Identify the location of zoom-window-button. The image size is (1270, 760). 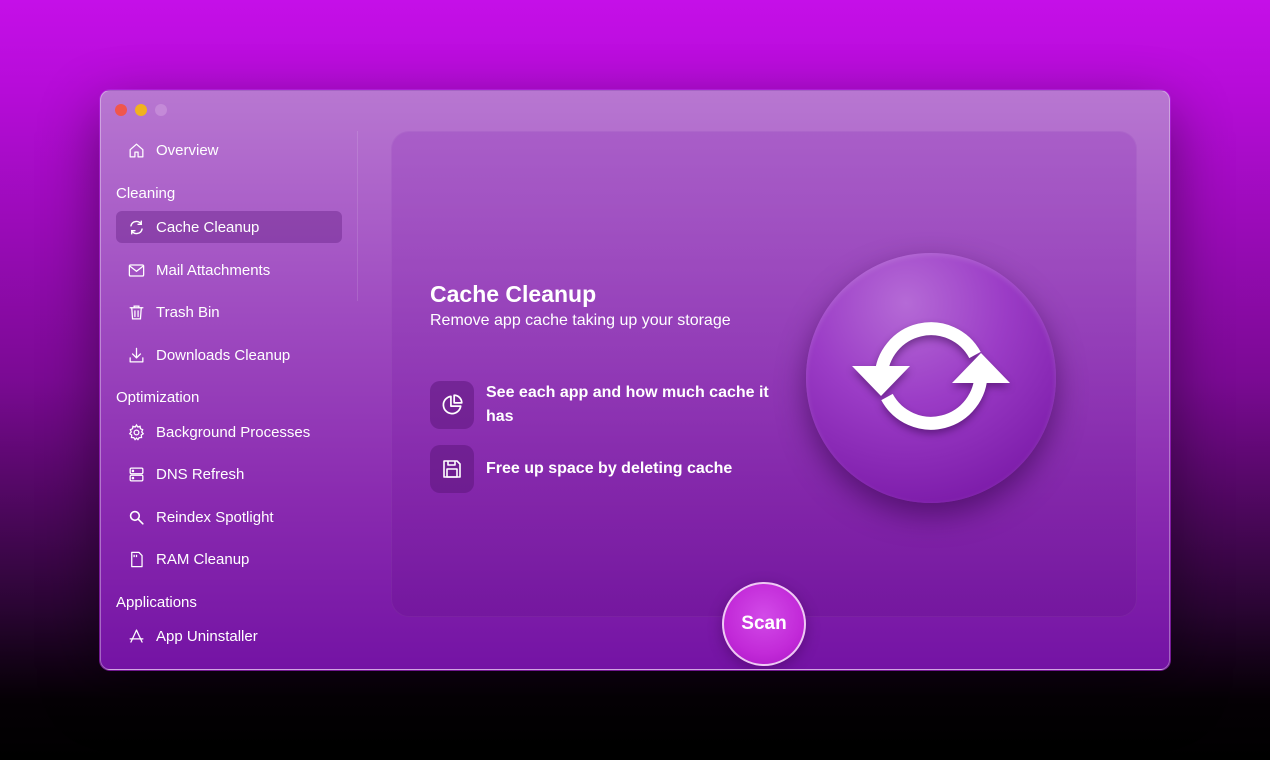
(161, 110).